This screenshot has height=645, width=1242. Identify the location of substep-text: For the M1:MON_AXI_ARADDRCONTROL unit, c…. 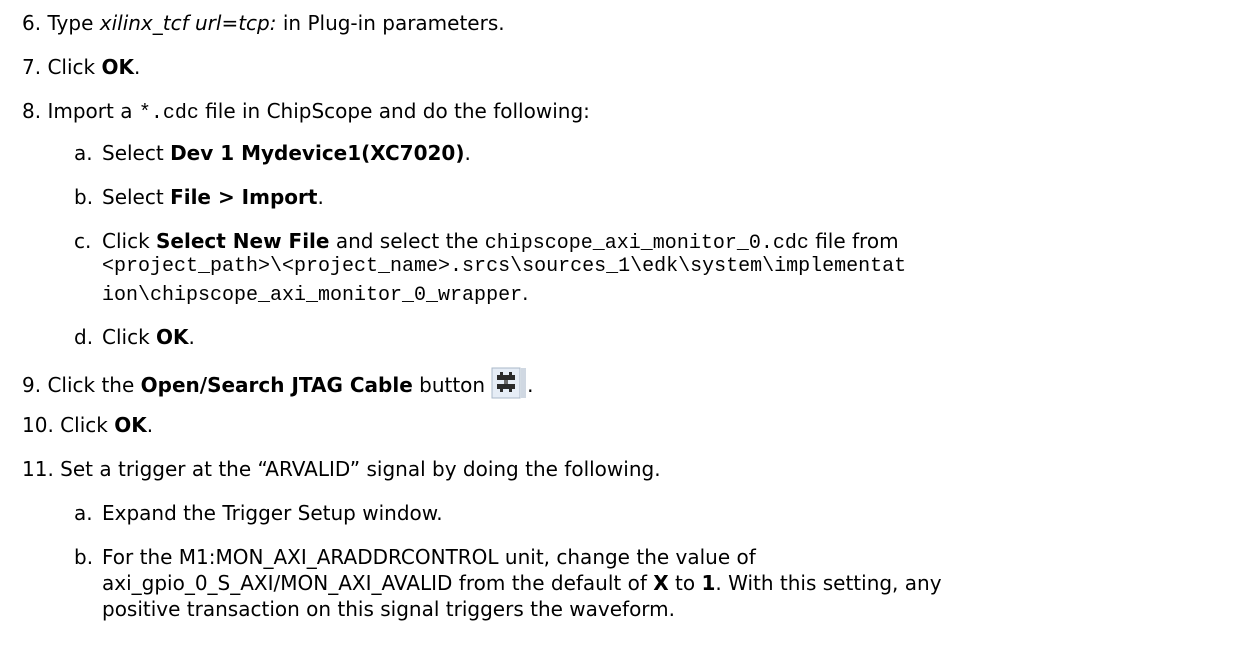
(429, 557).